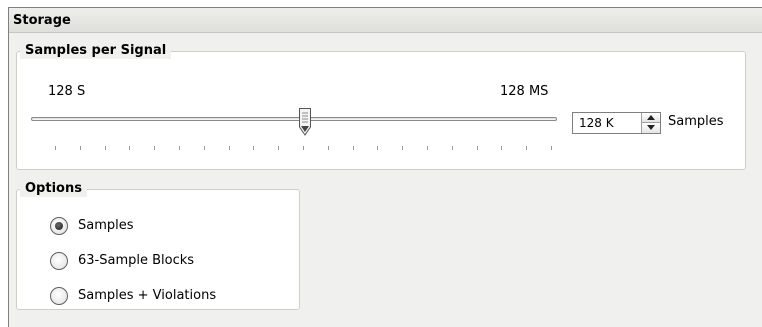  I want to click on panel-title: Storage, so click(42, 20).